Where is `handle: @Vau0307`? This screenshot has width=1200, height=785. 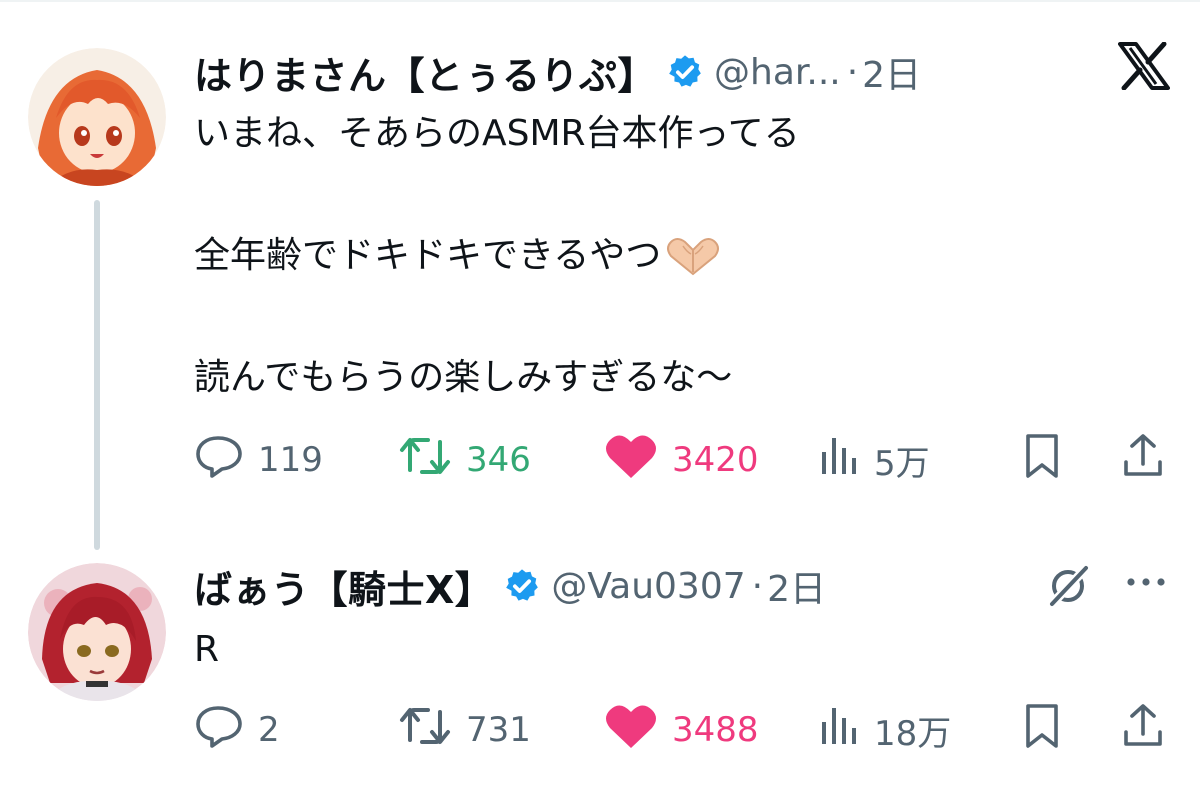 handle: @Vau0307 is located at coordinates (648, 586).